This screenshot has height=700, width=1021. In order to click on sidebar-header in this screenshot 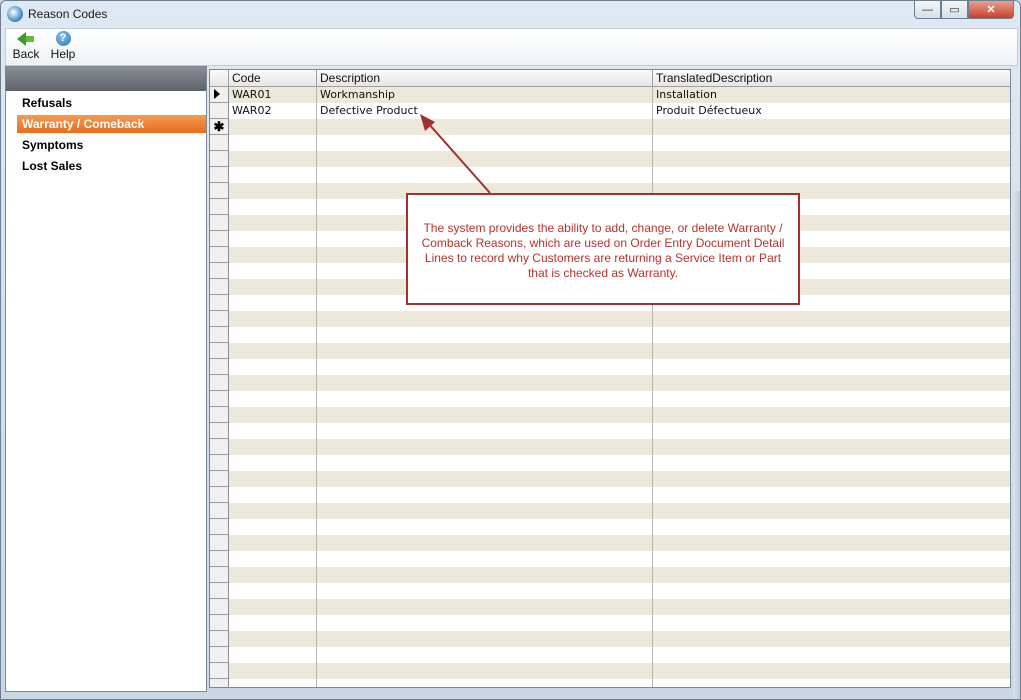, I will do `click(106, 79)`.